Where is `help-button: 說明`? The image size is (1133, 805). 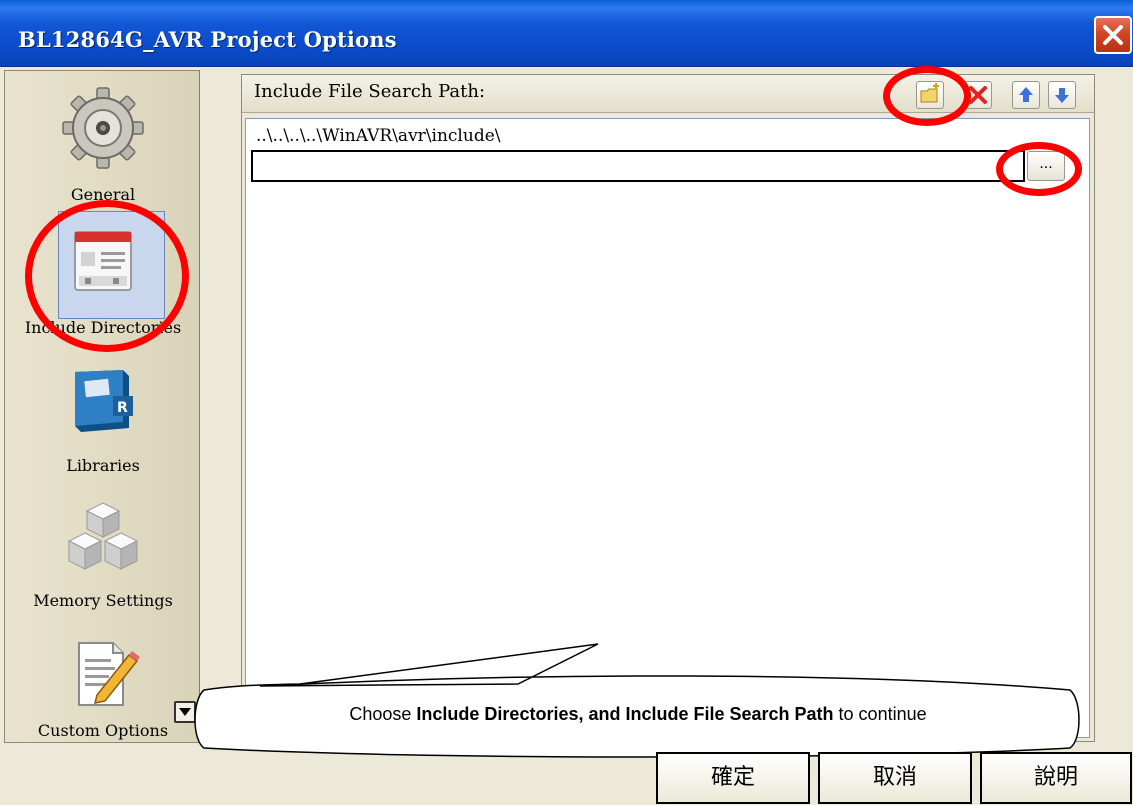
help-button: 說明 is located at coordinates (1056, 778).